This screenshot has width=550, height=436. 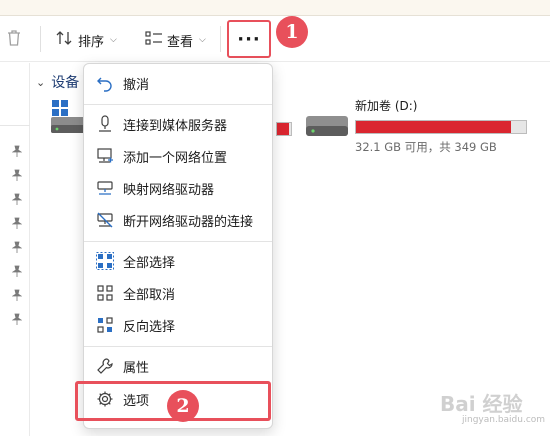 What do you see at coordinates (178, 261) in the screenshot?
I see `menu-item-select-all: 全部选择` at bounding box center [178, 261].